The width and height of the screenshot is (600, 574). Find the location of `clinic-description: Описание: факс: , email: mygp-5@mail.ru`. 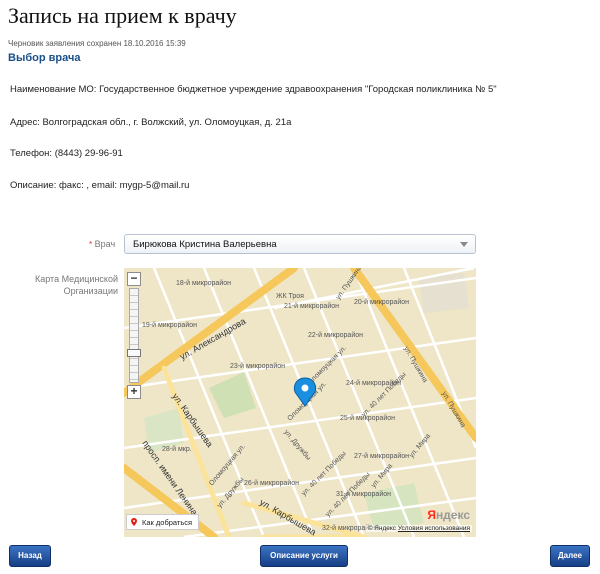

clinic-description: Описание: факс: , email: mygp-5@mail.ru is located at coordinates (100, 185).